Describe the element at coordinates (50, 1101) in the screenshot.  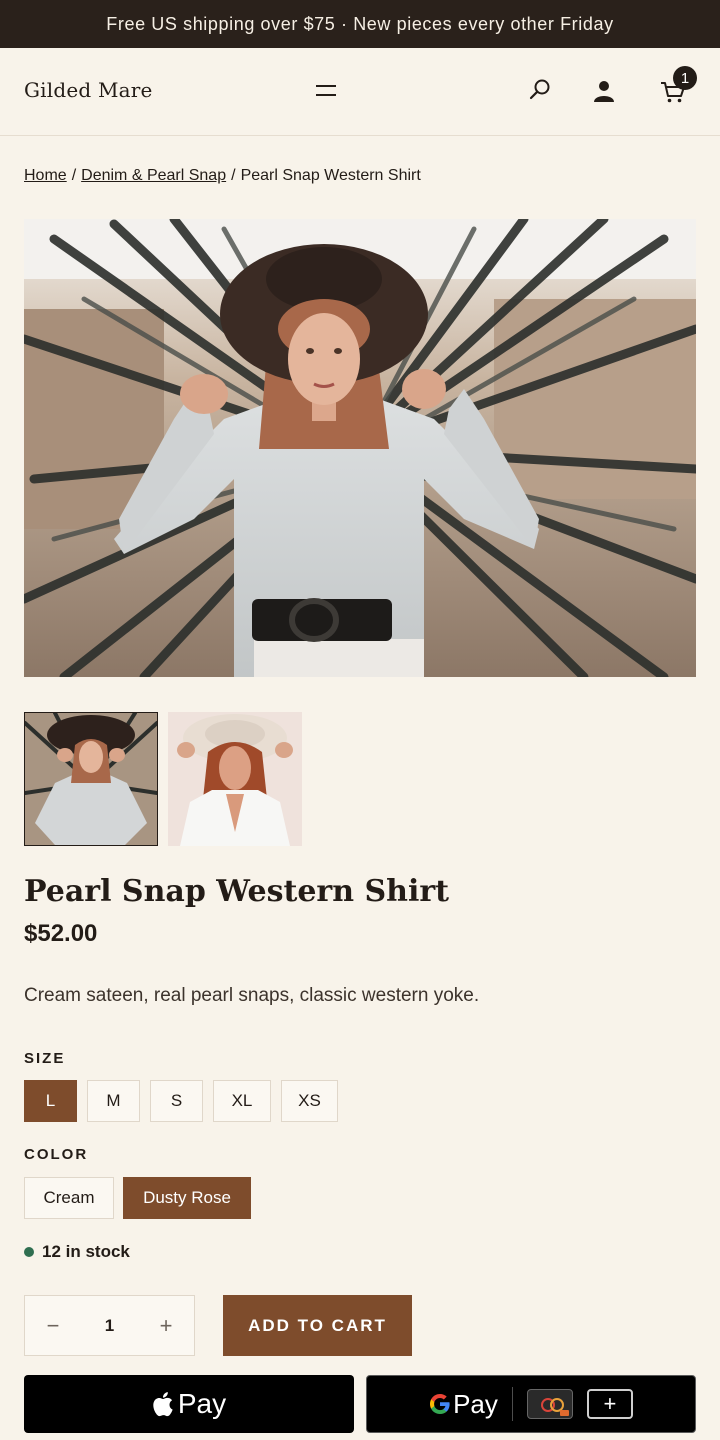
I see `size-option-l: L` at that location.